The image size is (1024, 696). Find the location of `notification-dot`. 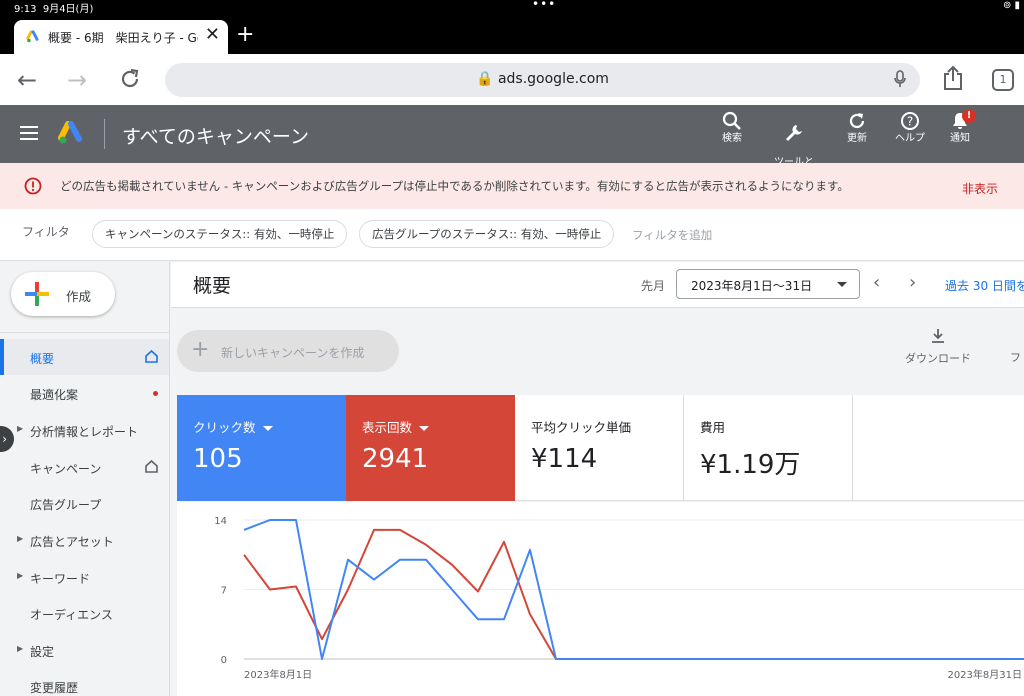

notification-dot is located at coordinates (155, 393).